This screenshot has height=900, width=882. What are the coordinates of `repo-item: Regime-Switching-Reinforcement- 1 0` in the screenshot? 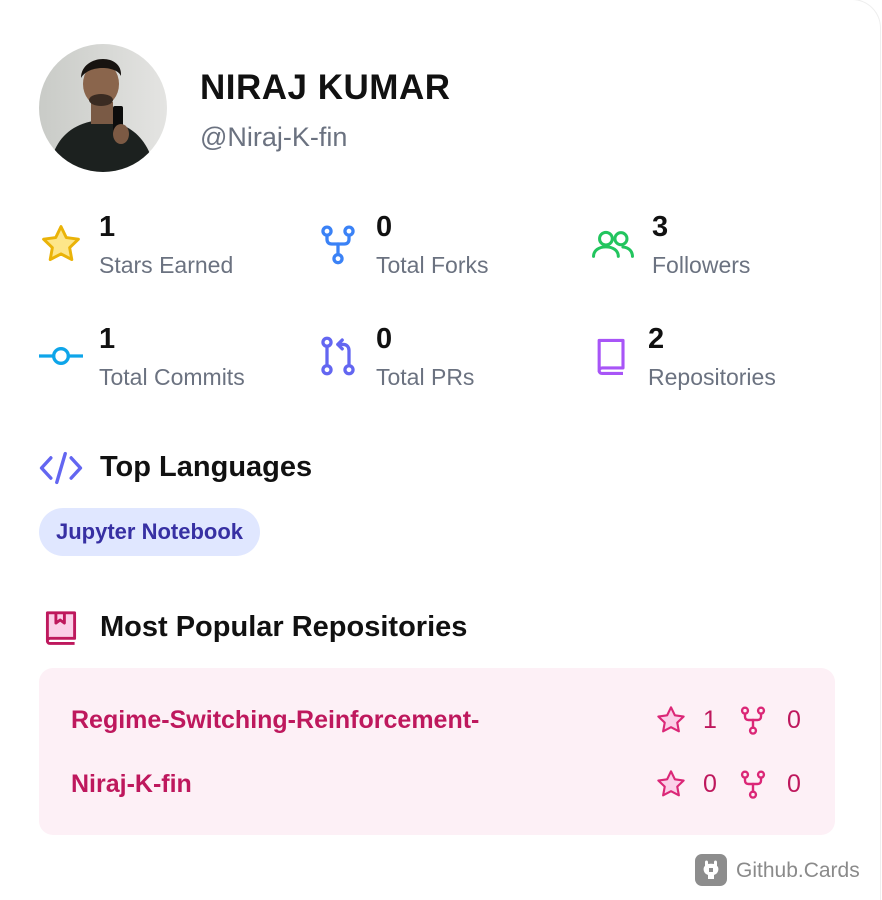 It's located at (437, 720).